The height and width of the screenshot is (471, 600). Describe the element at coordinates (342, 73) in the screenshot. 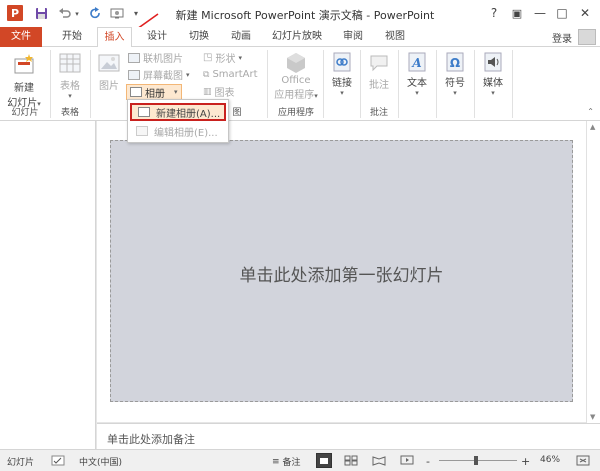

I see `links-button: 链接 ▾` at that location.